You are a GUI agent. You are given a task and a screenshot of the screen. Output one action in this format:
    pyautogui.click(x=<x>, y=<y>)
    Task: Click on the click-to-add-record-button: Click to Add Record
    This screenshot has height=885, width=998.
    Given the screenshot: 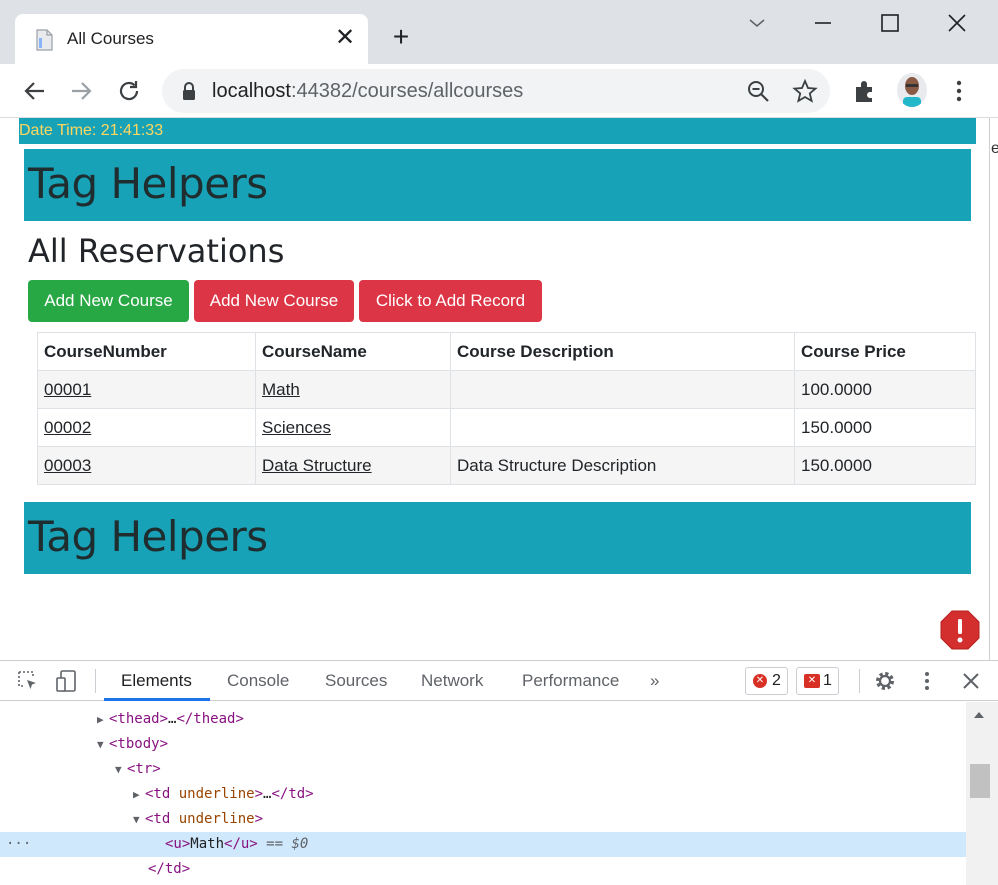 What is the action you would take?
    pyautogui.click(x=450, y=301)
    